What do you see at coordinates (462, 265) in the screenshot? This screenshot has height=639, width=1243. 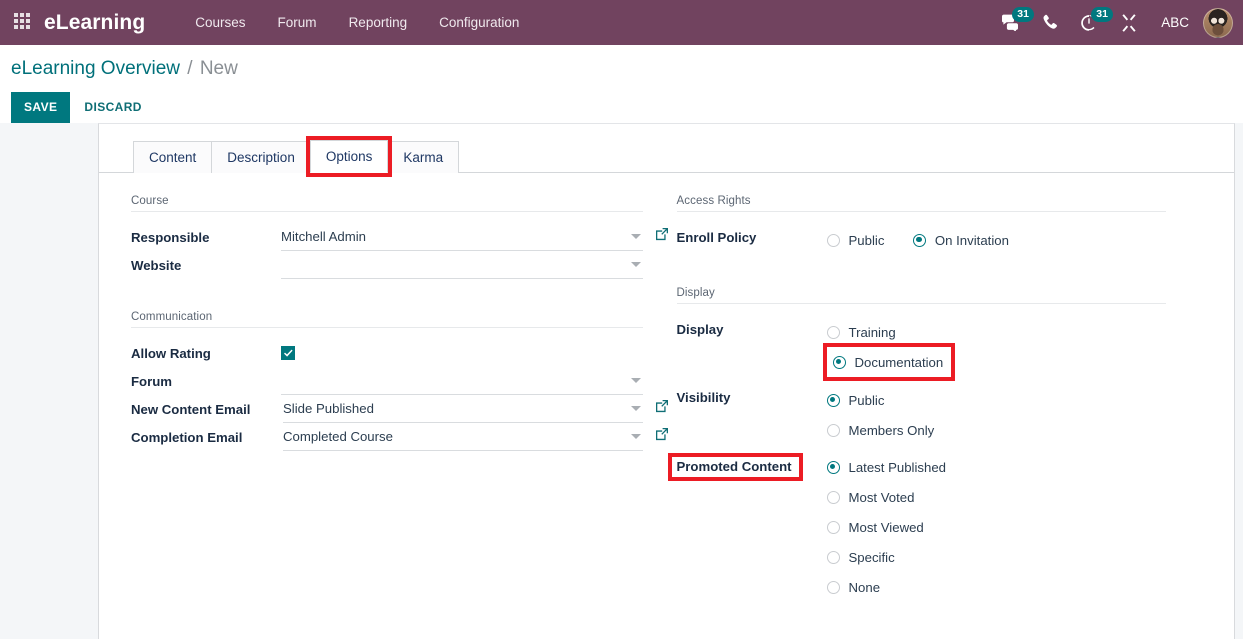 I see `website-input` at bounding box center [462, 265].